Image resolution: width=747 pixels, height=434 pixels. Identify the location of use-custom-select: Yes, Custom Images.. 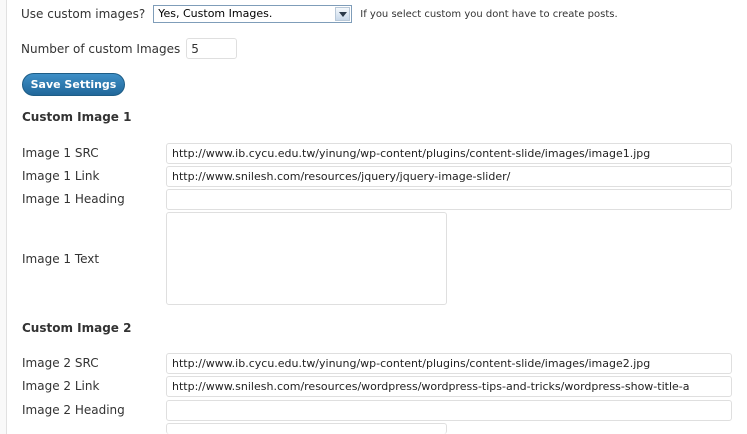
(253, 14).